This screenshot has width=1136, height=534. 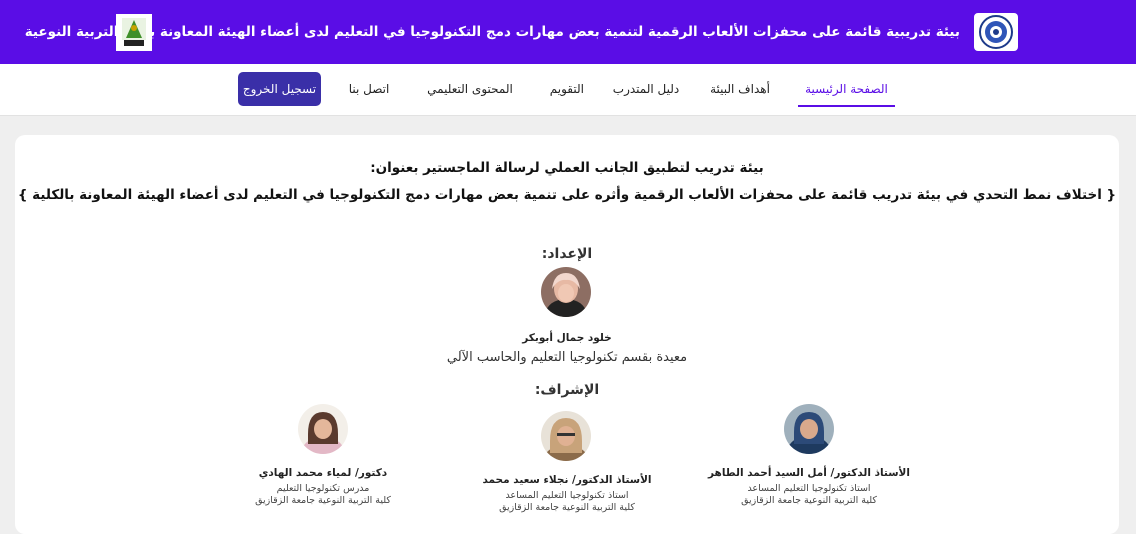 I want to click on preparer-avatar, so click(x=566, y=292).